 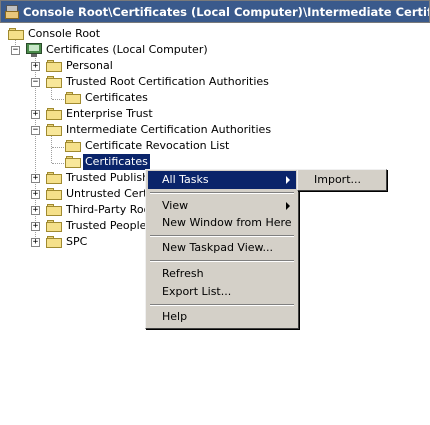 What do you see at coordinates (111, 177) in the screenshot?
I see `tree-node-label: Trusted Publishe` at bounding box center [111, 177].